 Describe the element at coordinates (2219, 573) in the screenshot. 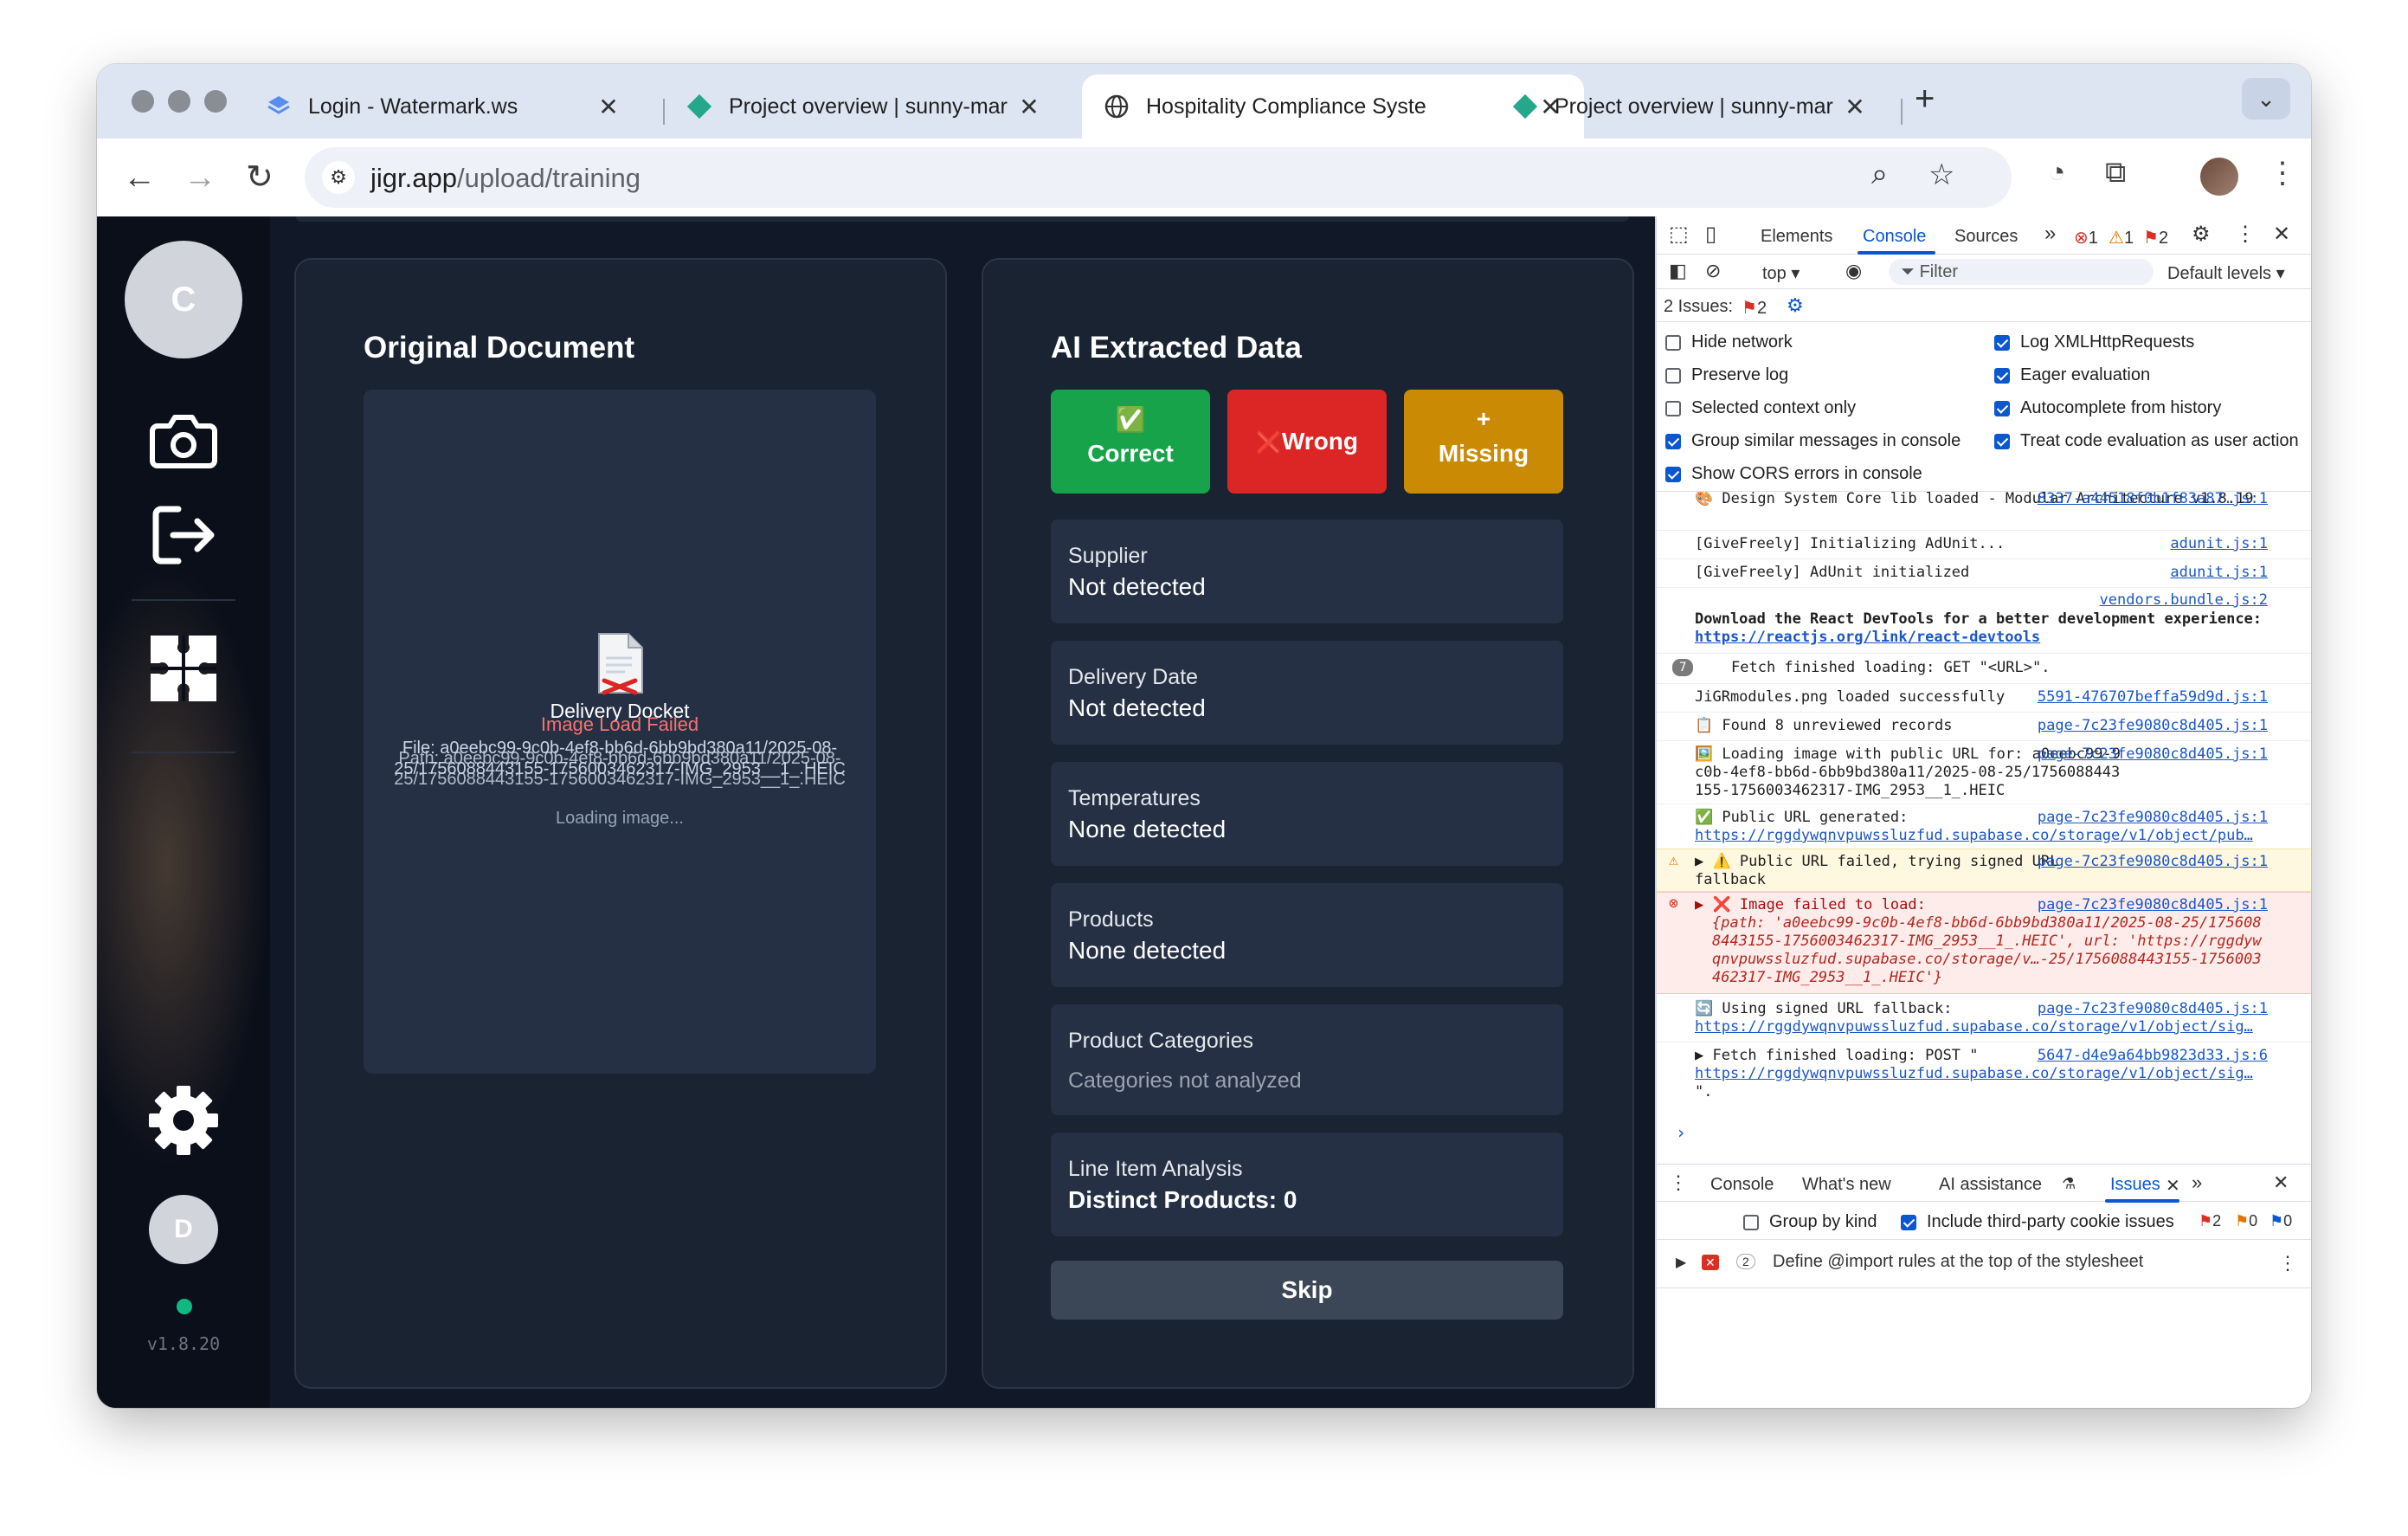

I see `source-link: adunit.js:1` at that location.